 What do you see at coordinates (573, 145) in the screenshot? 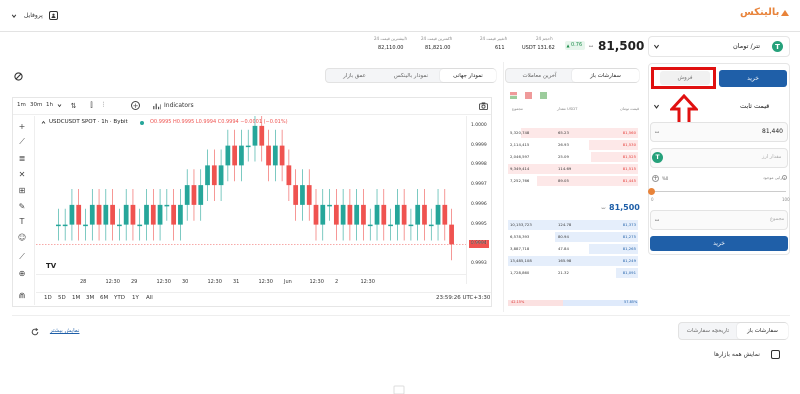
I see `ask-row: 81,530 26.93 2,114,415` at bounding box center [573, 145].